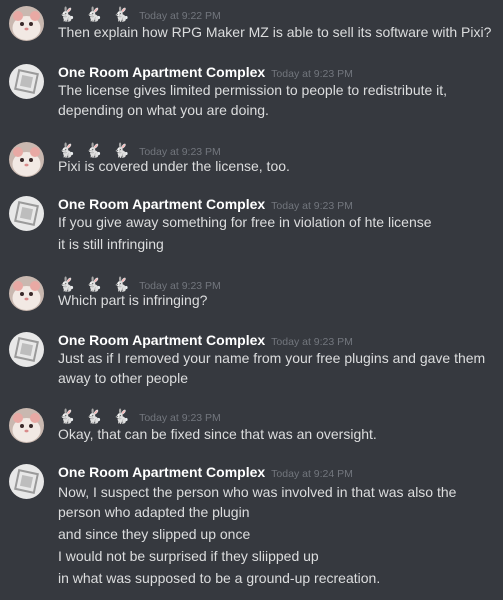 The width and height of the screenshot is (503, 600). I want to click on message-text: Pixi is covered under the license, too., so click(174, 166).